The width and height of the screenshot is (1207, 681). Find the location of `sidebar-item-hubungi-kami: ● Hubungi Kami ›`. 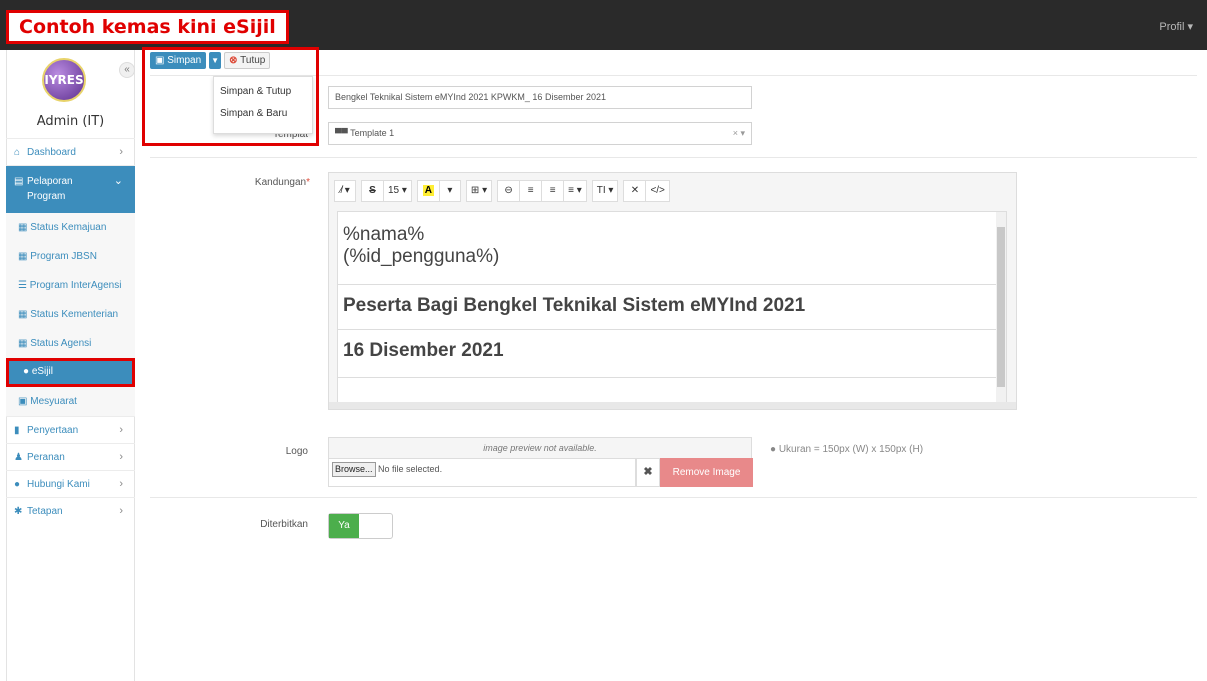

sidebar-item-hubungi-kami: ● Hubungi Kami › is located at coordinates (70, 483).